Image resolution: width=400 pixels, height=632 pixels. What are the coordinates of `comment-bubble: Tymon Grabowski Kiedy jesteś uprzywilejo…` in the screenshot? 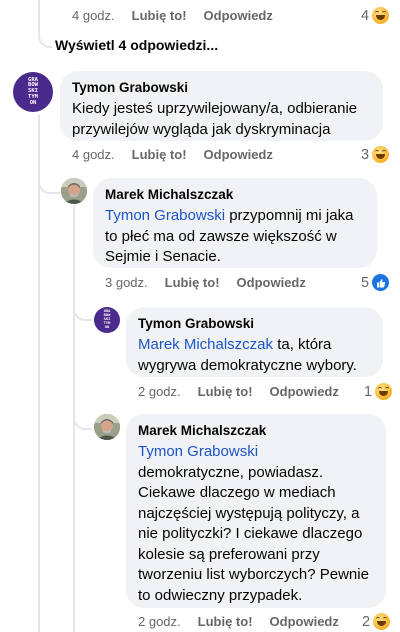 It's located at (221, 106).